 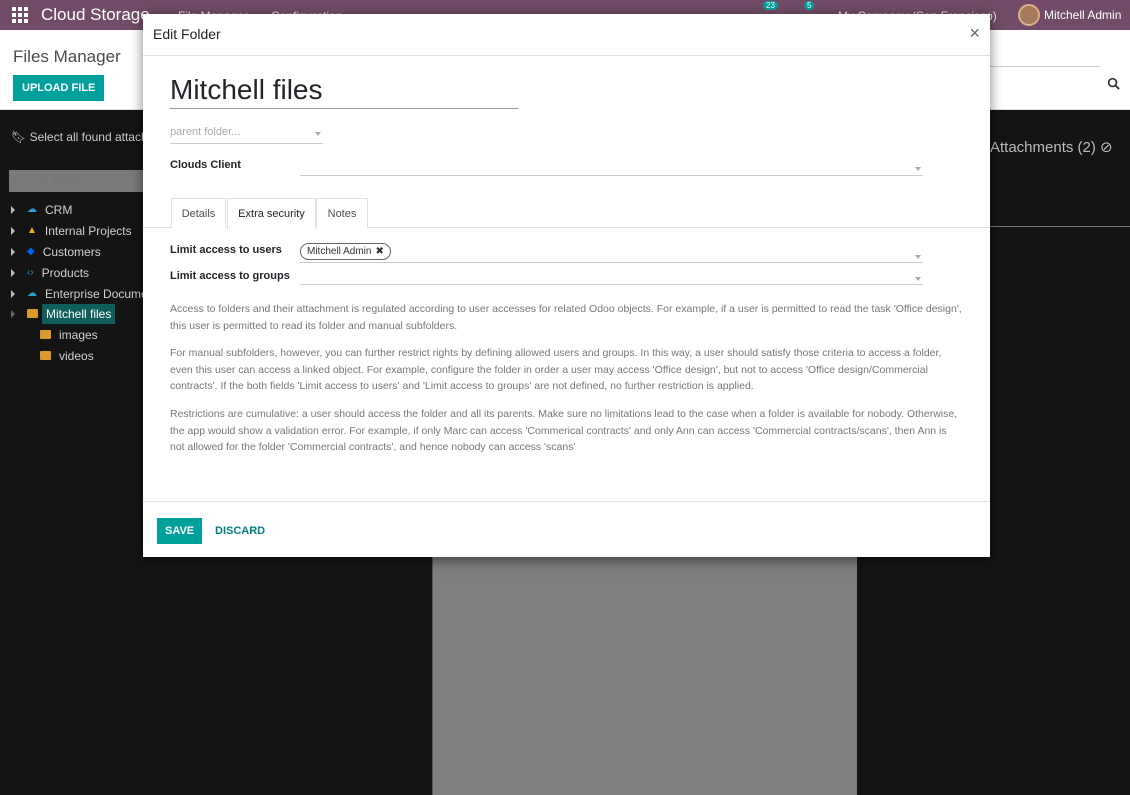 I want to click on upload-file-button: UPLOAD FILE, so click(x=59, y=88).